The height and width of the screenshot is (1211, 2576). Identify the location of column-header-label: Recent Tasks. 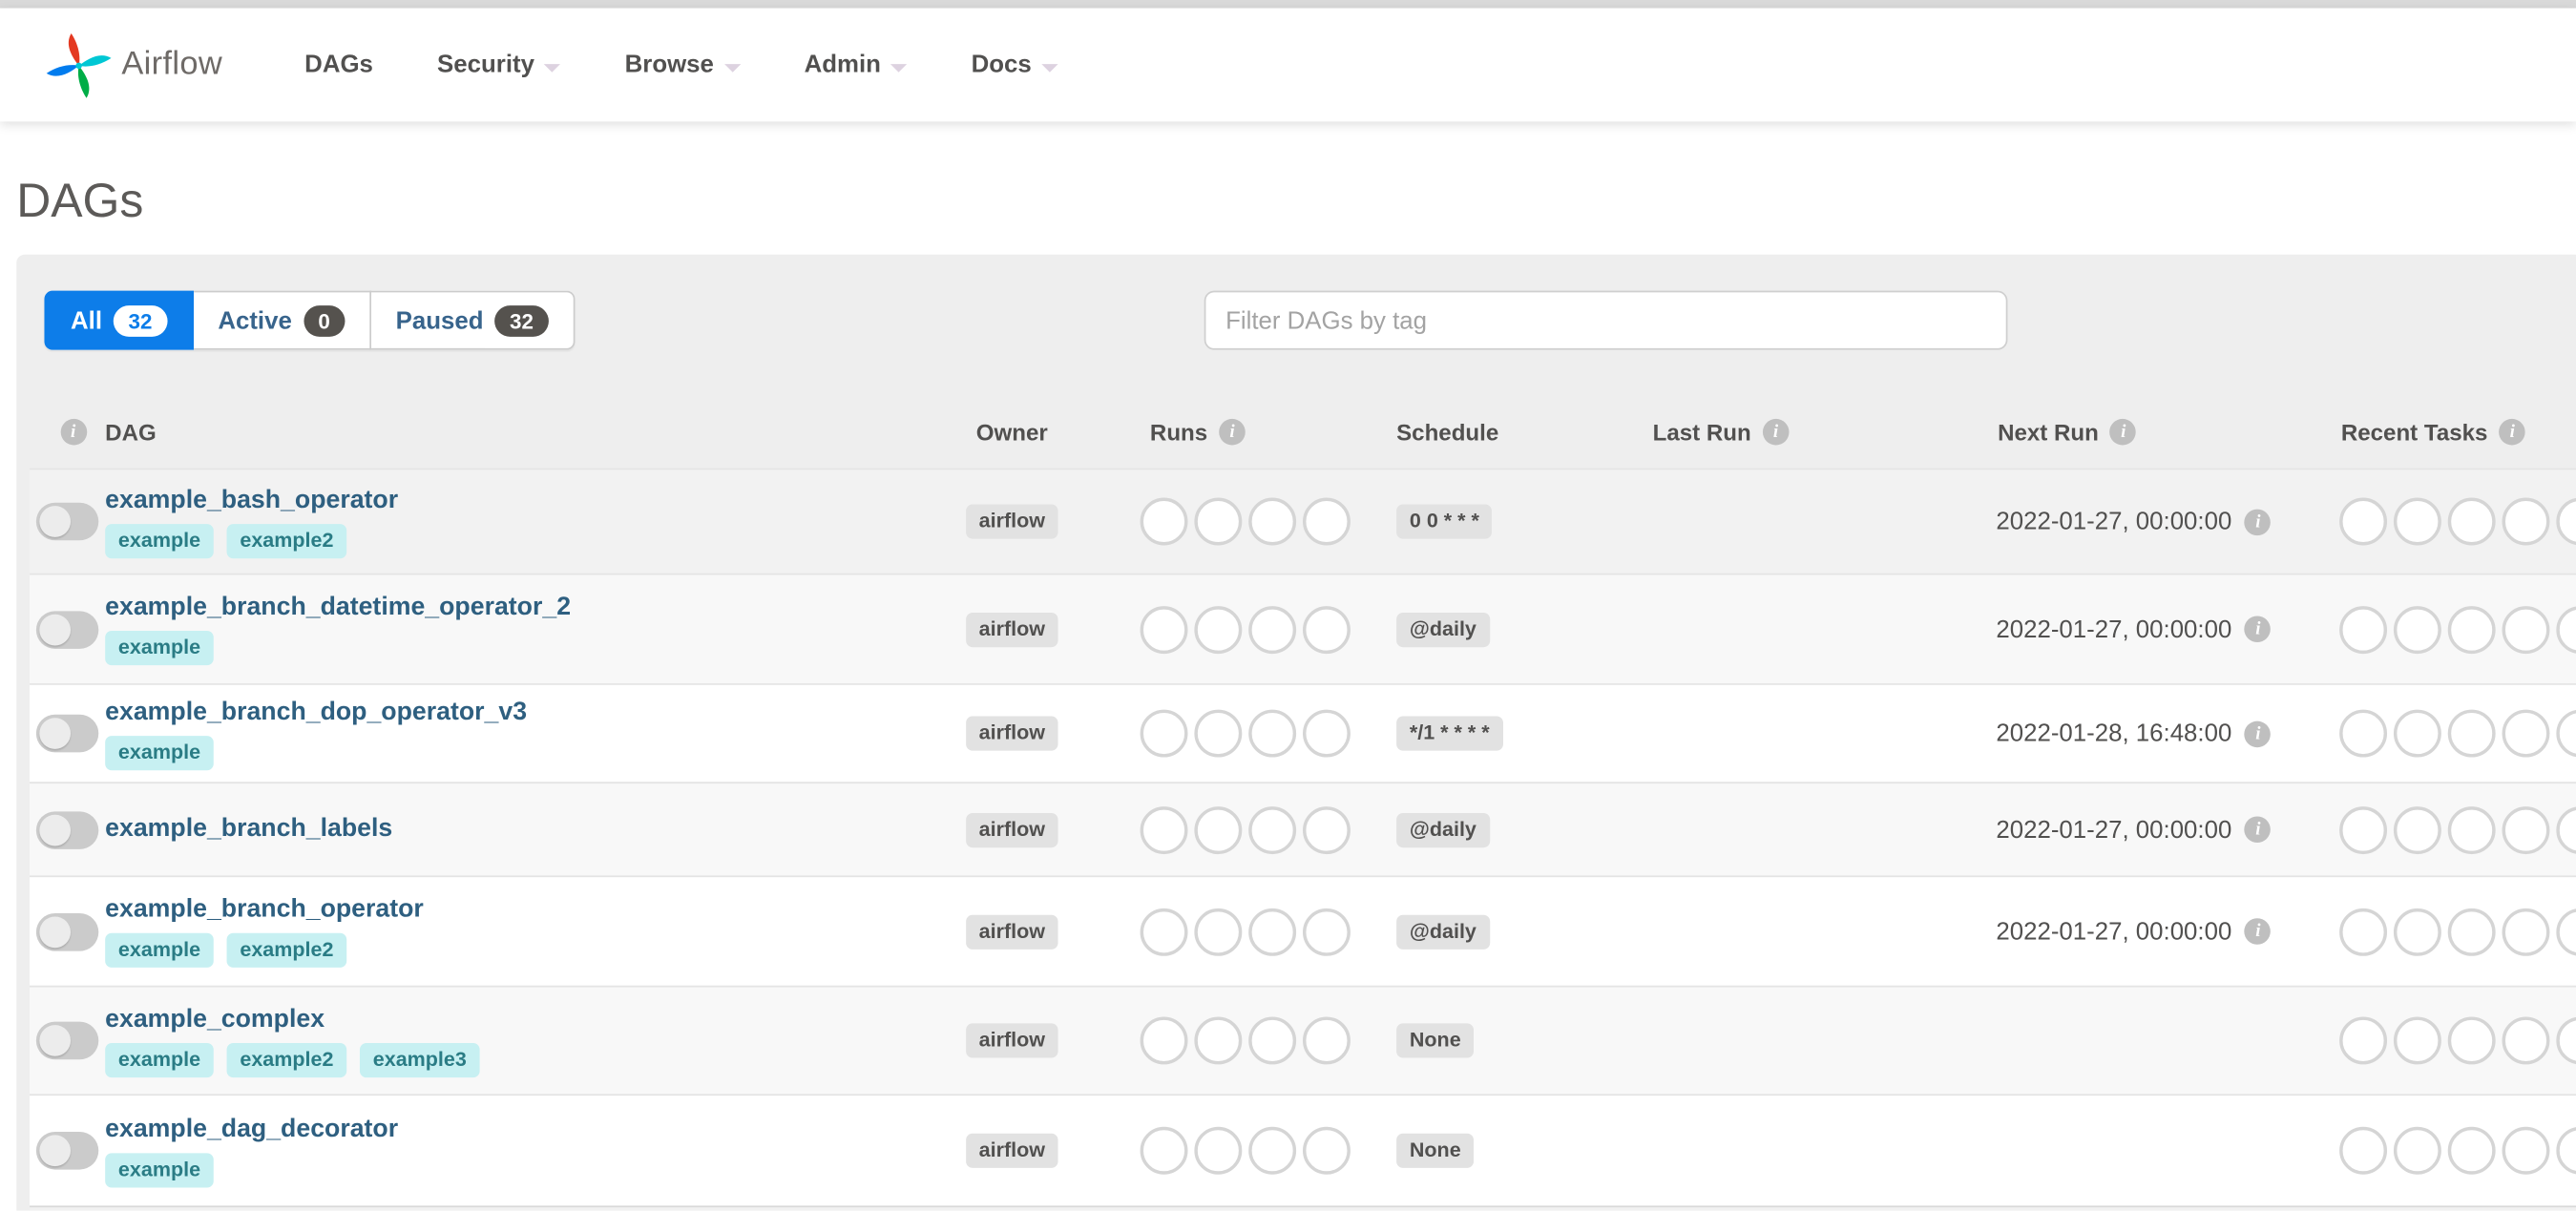
(2414, 431).